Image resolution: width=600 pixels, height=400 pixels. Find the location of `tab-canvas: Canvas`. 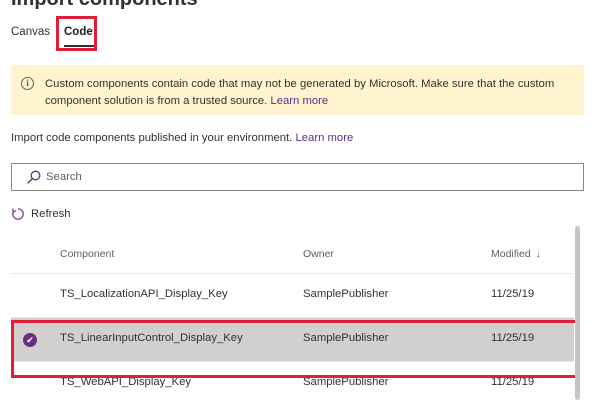

tab-canvas: Canvas is located at coordinates (30, 32).